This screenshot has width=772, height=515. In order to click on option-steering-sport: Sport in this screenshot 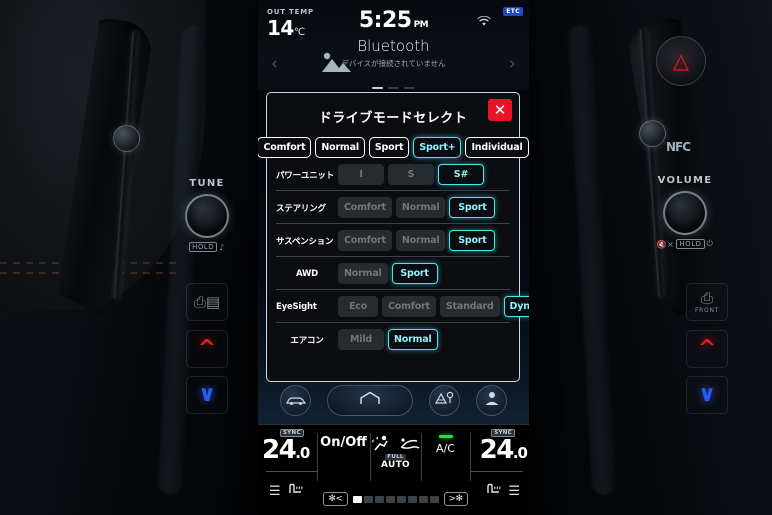, I will do `click(472, 207)`.